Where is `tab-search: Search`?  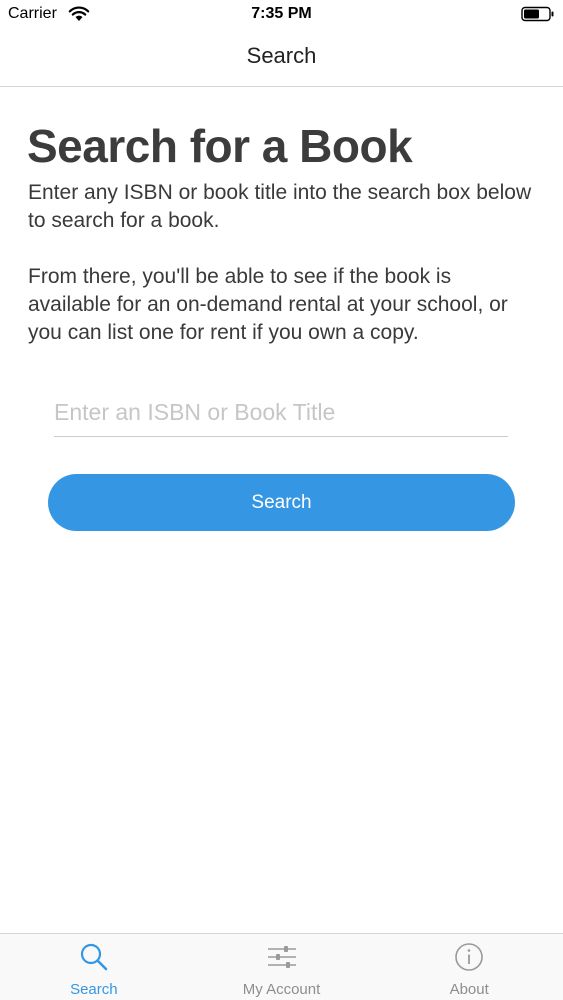 tab-search: Search is located at coordinates (94, 967).